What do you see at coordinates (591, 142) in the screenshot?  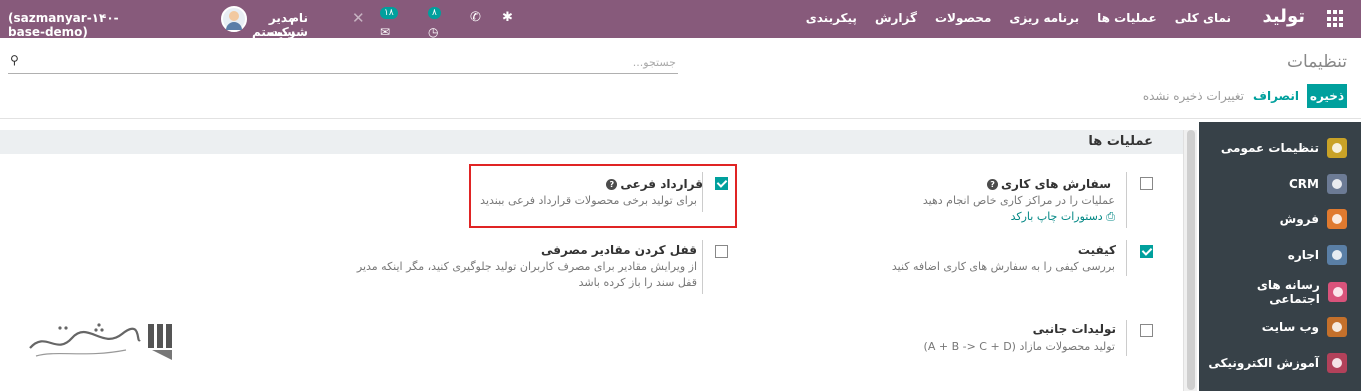 I see `section-header: عملیات ها` at bounding box center [591, 142].